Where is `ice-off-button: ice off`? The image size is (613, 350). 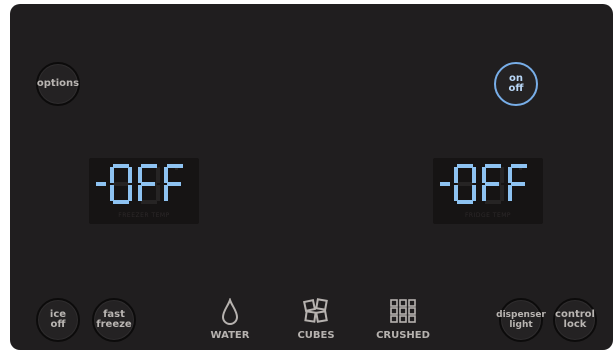 ice-off-button: ice off is located at coordinates (58, 320).